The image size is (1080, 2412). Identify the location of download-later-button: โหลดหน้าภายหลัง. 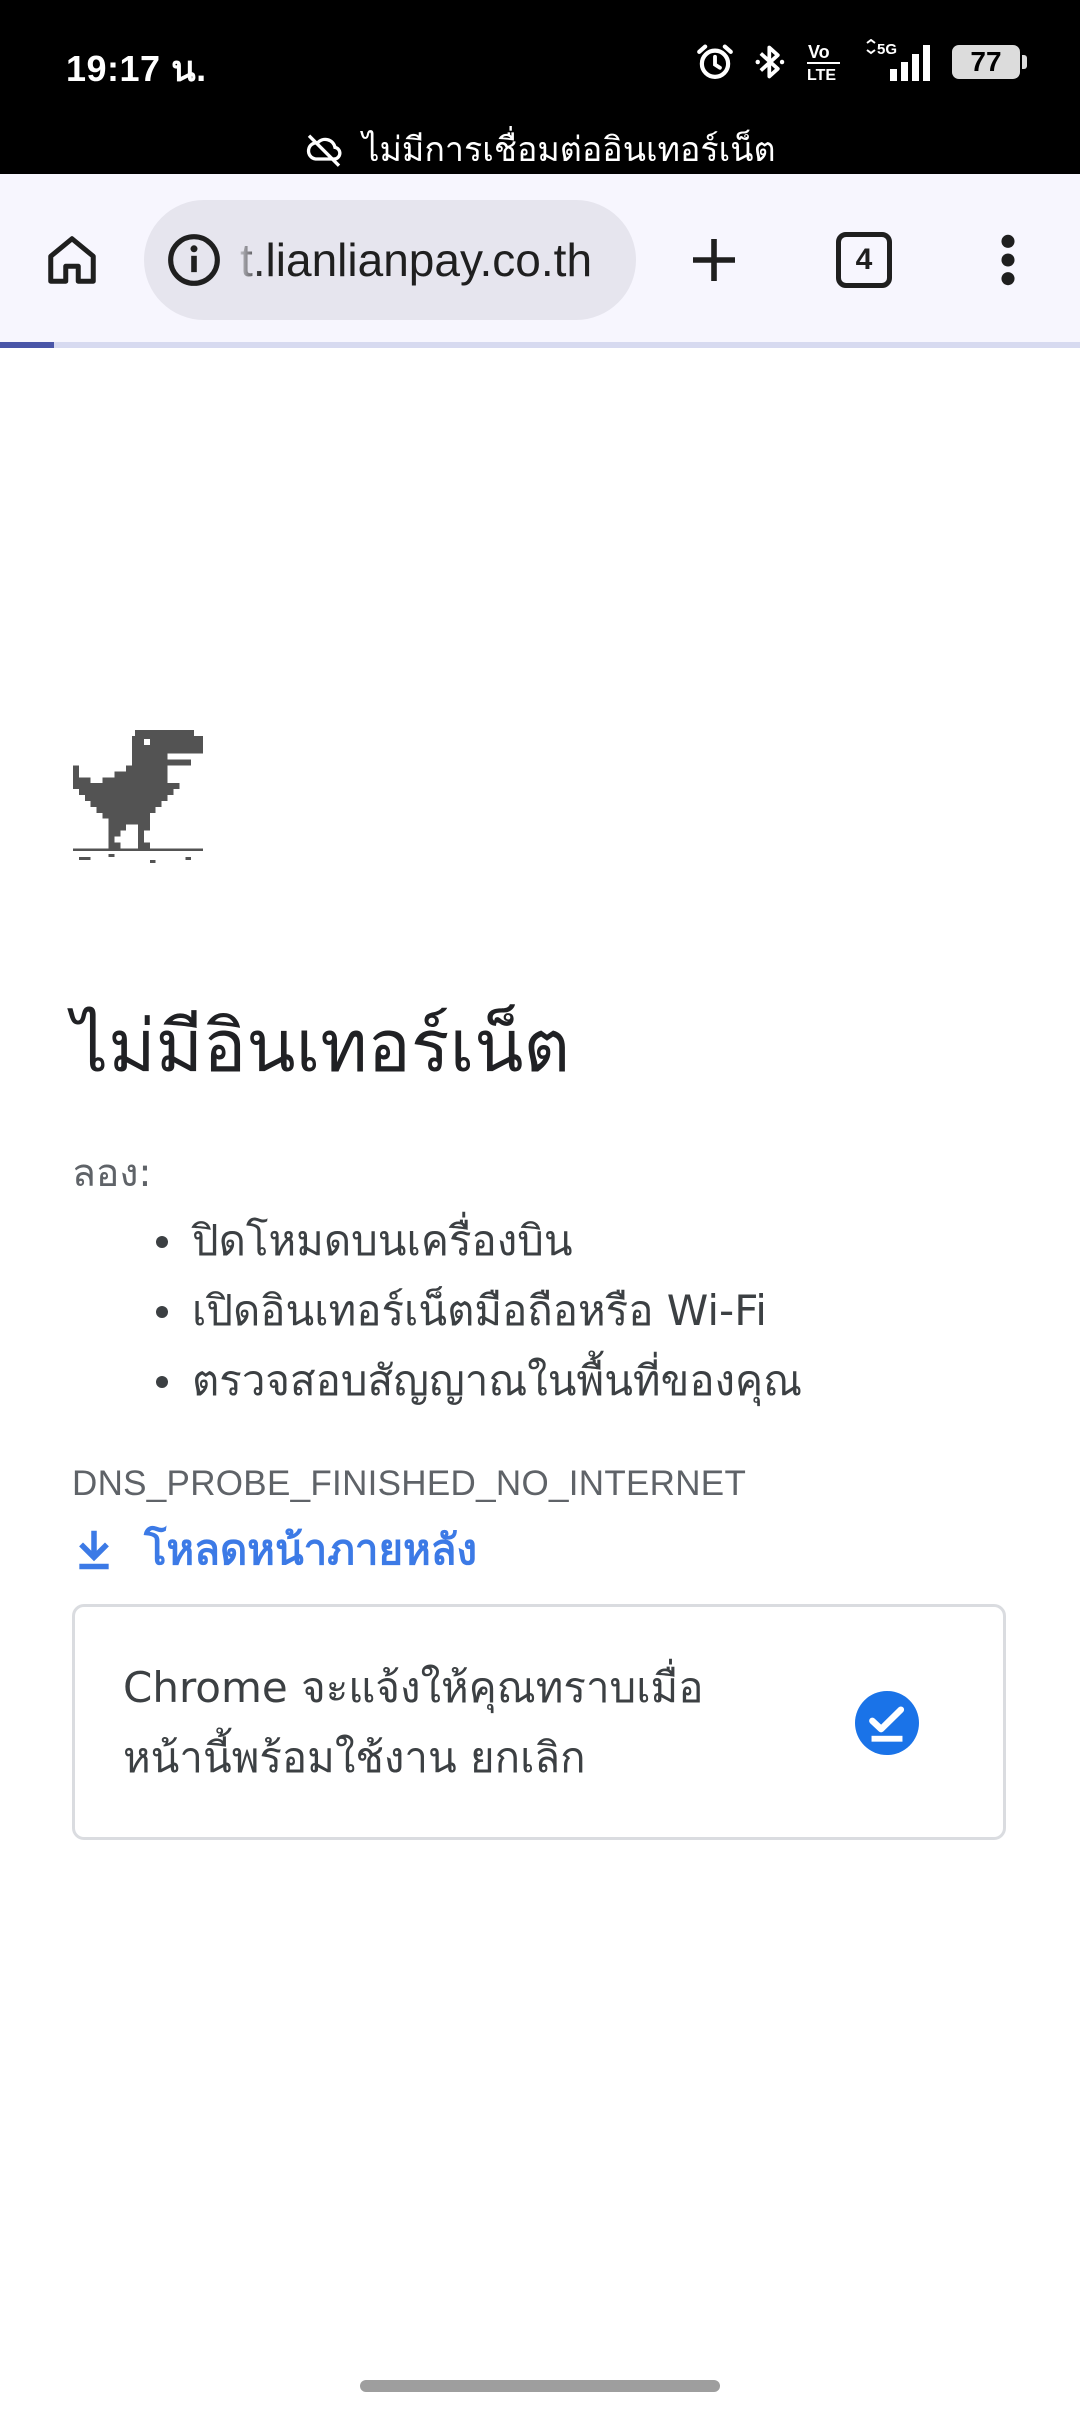
(274, 1550).